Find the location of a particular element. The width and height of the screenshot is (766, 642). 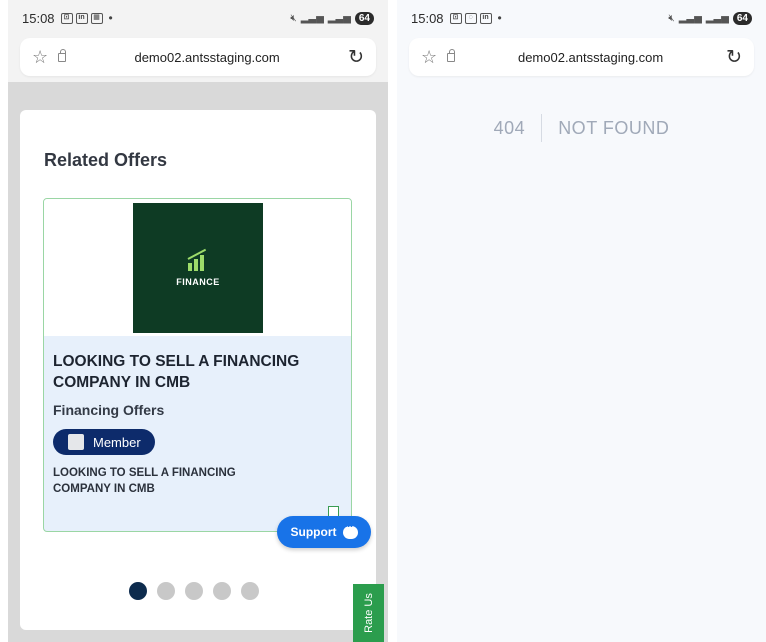

error-message: NOT FOUND is located at coordinates (614, 127).